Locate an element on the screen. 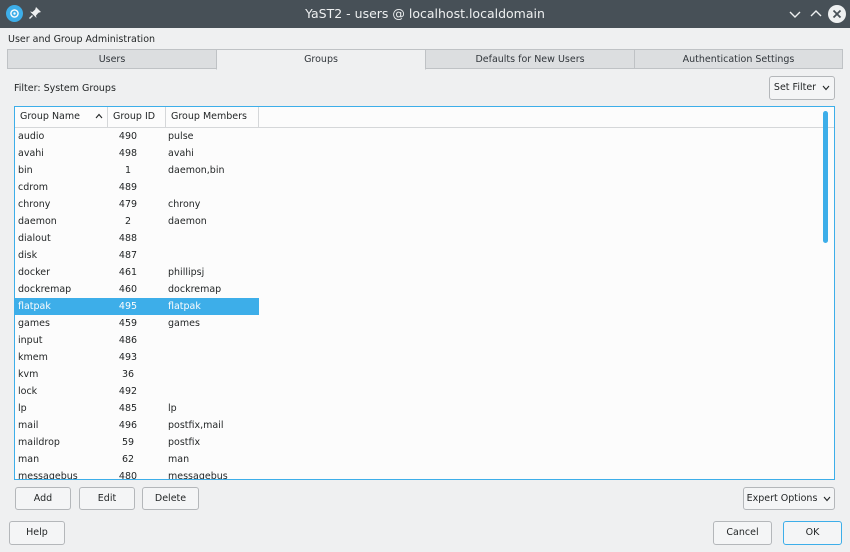 Image resolution: width=850 pixels, height=552 pixels. group-members-cell: flatpak is located at coordinates (184, 306).